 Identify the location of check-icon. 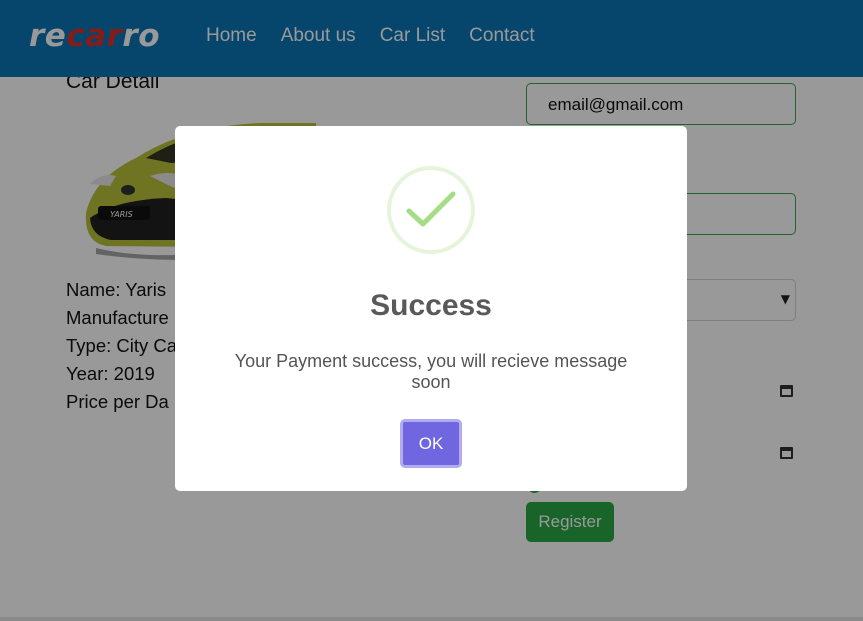
(431, 210).